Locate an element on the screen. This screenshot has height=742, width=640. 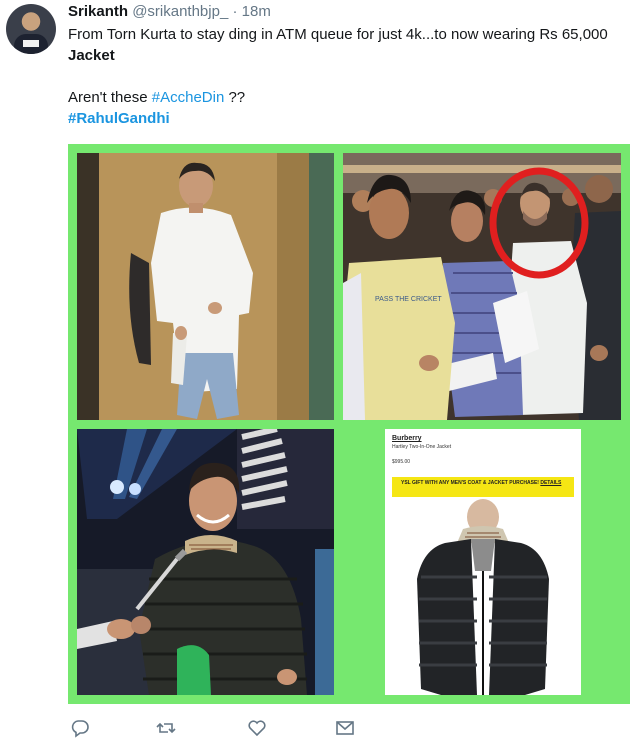
reply-icon is located at coordinates (80, 728).